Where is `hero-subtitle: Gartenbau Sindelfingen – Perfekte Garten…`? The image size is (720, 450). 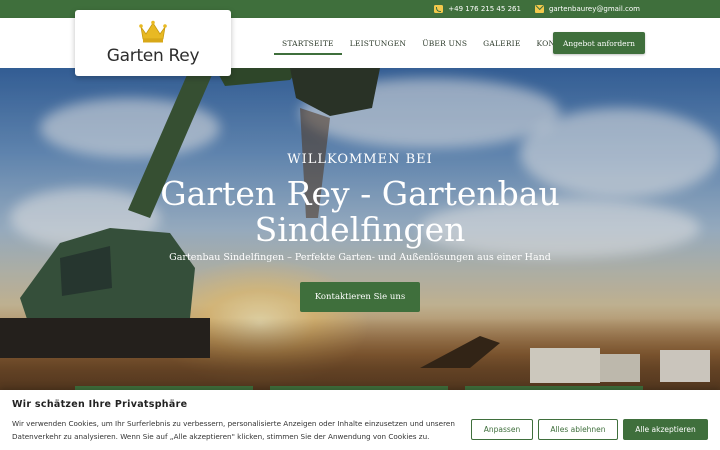
hero-subtitle: Gartenbau Sindelfingen – Perfekte Garten… is located at coordinates (360, 257).